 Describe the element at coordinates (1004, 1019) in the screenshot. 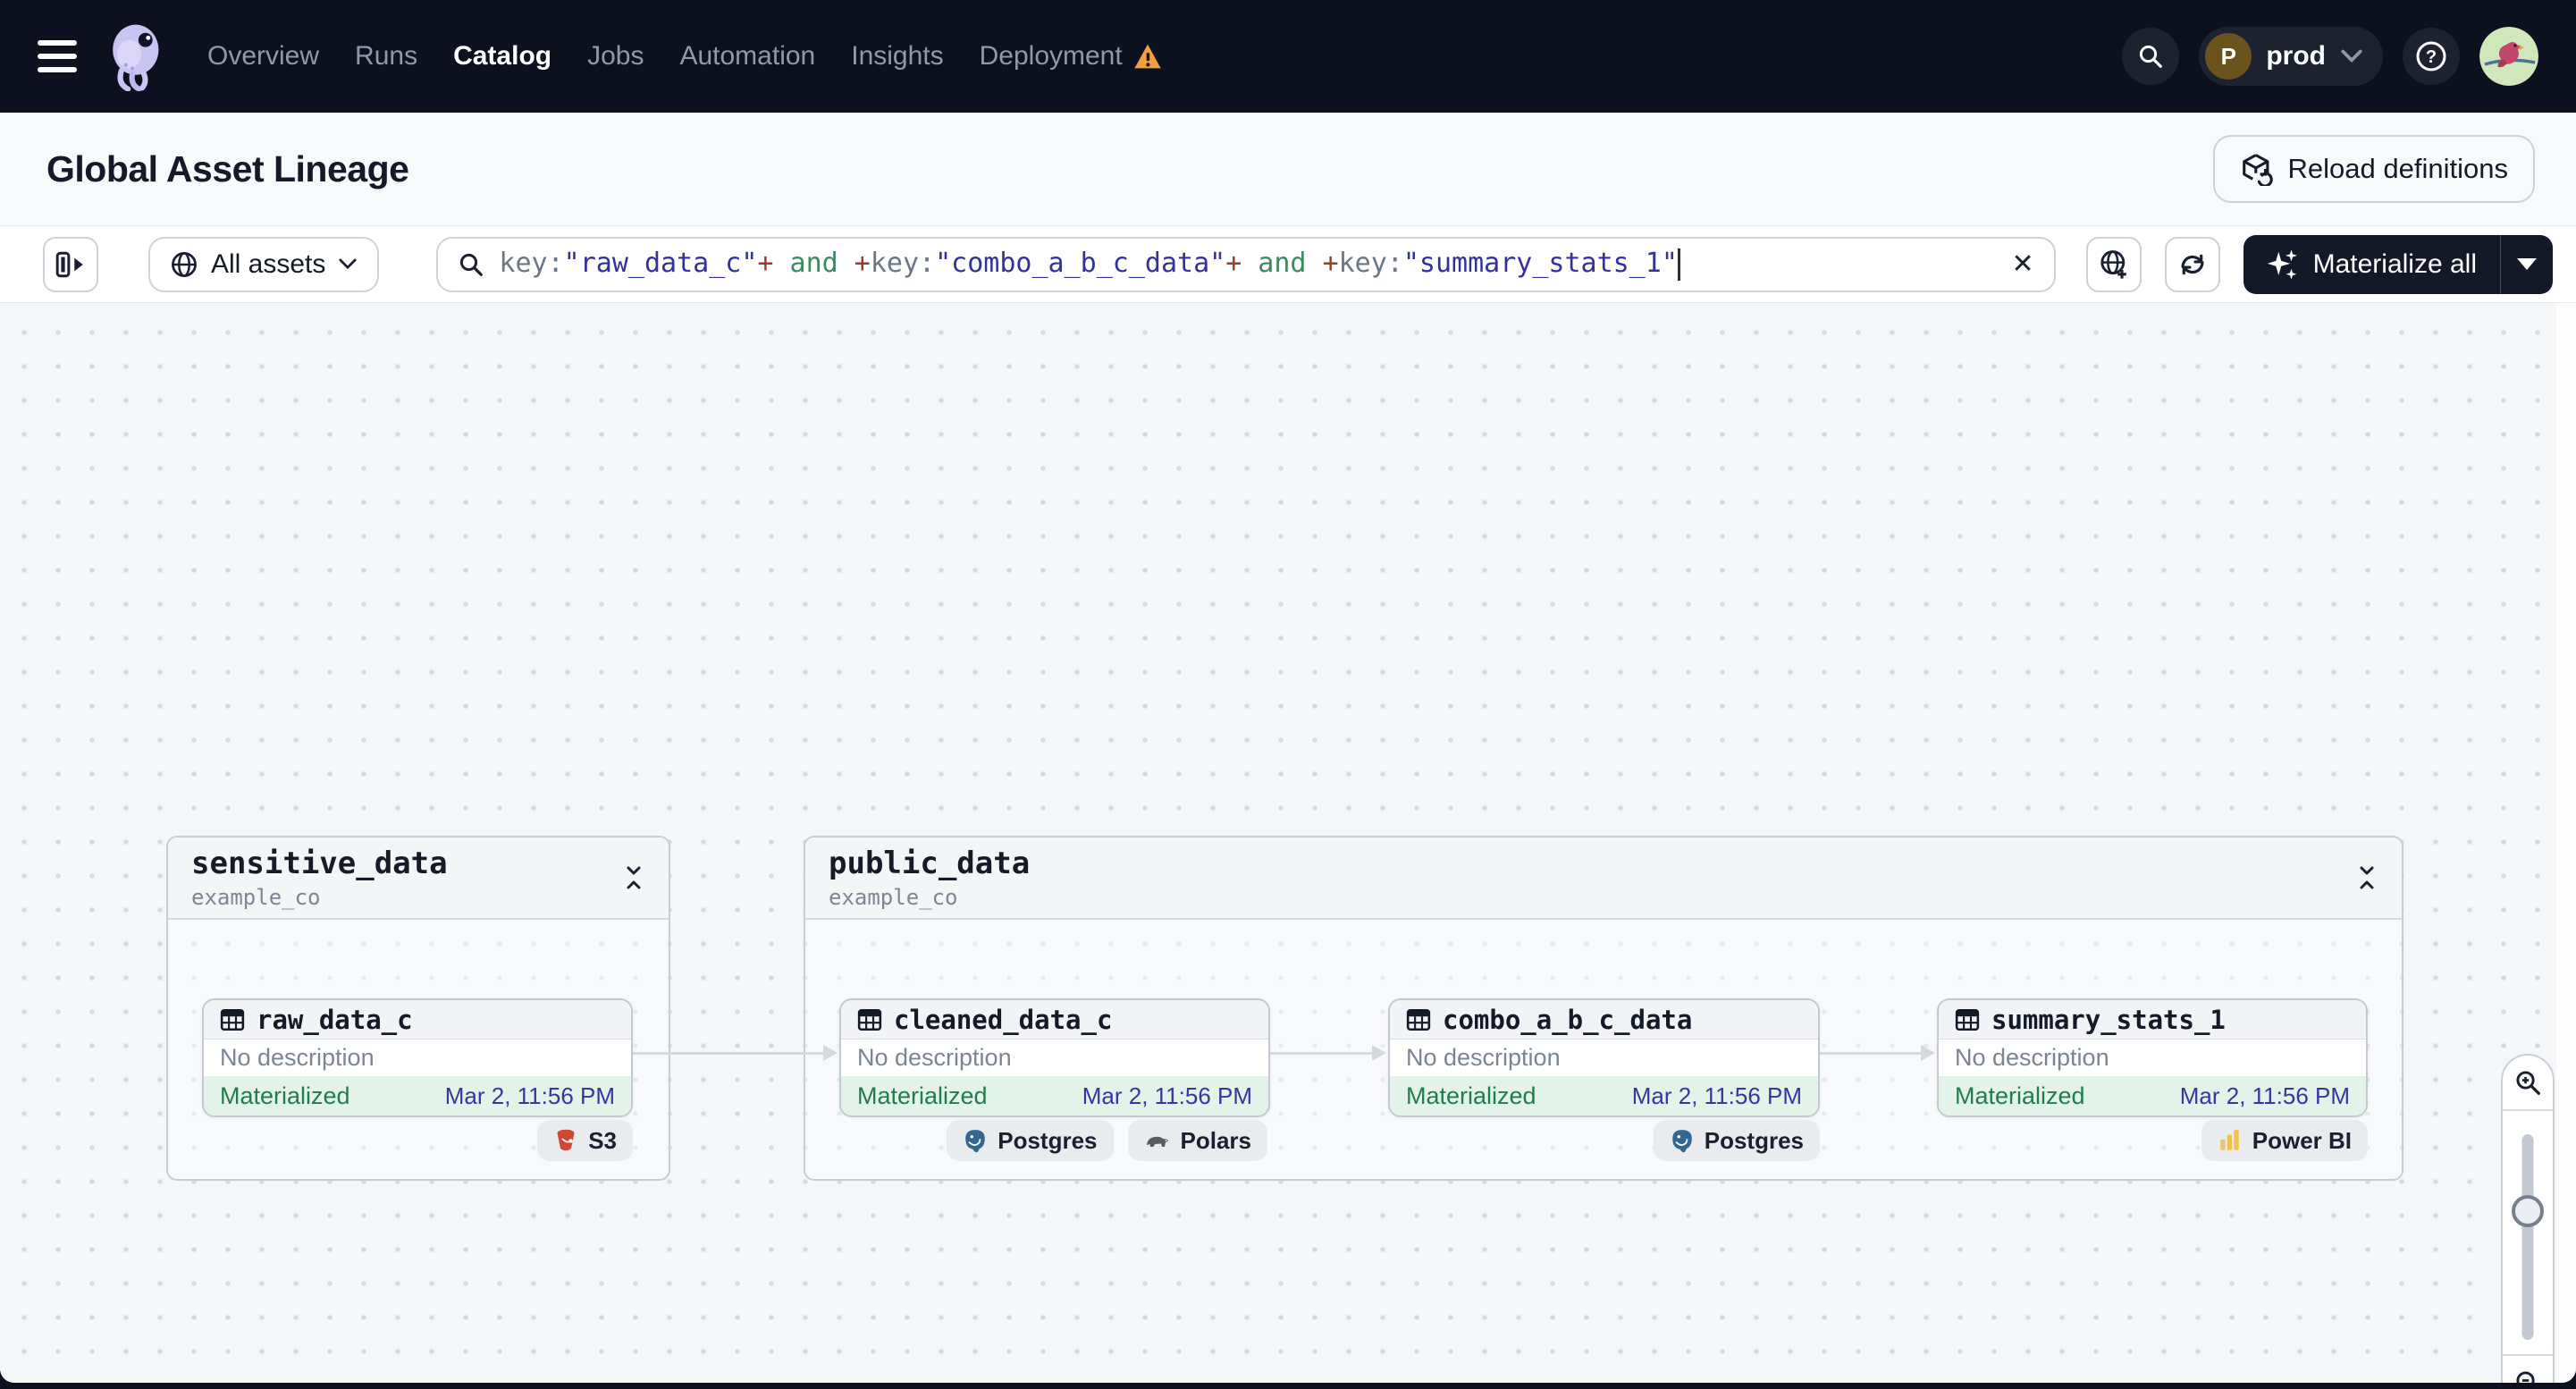

I see `asset-name: cleaned_data_c` at that location.